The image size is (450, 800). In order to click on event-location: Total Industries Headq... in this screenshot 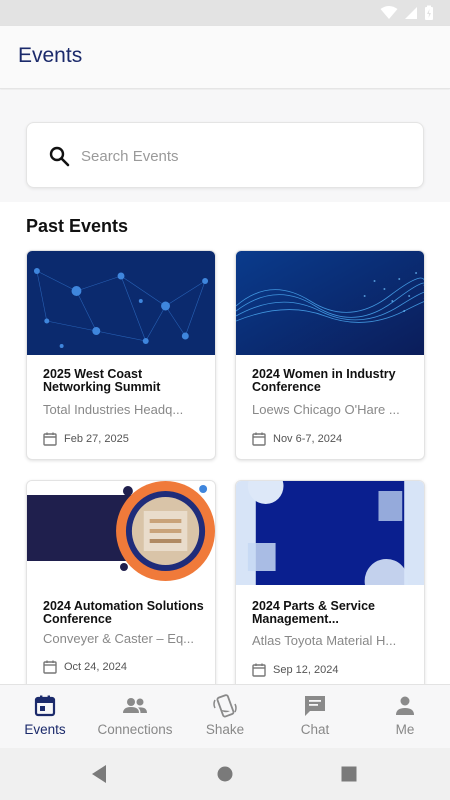, I will do `click(113, 409)`.